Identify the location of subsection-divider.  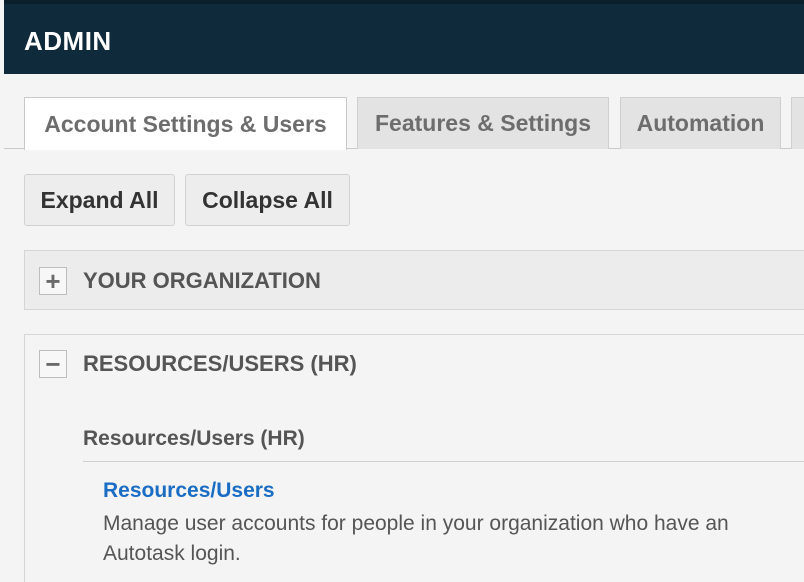
(443, 461).